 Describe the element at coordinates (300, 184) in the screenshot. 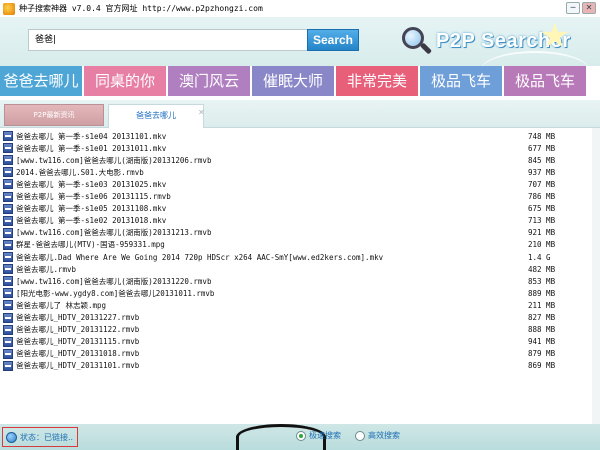

I see `table-row: 爸爸去哪儿 第一季-s1e03 20131025.mkv 707 MB` at that location.